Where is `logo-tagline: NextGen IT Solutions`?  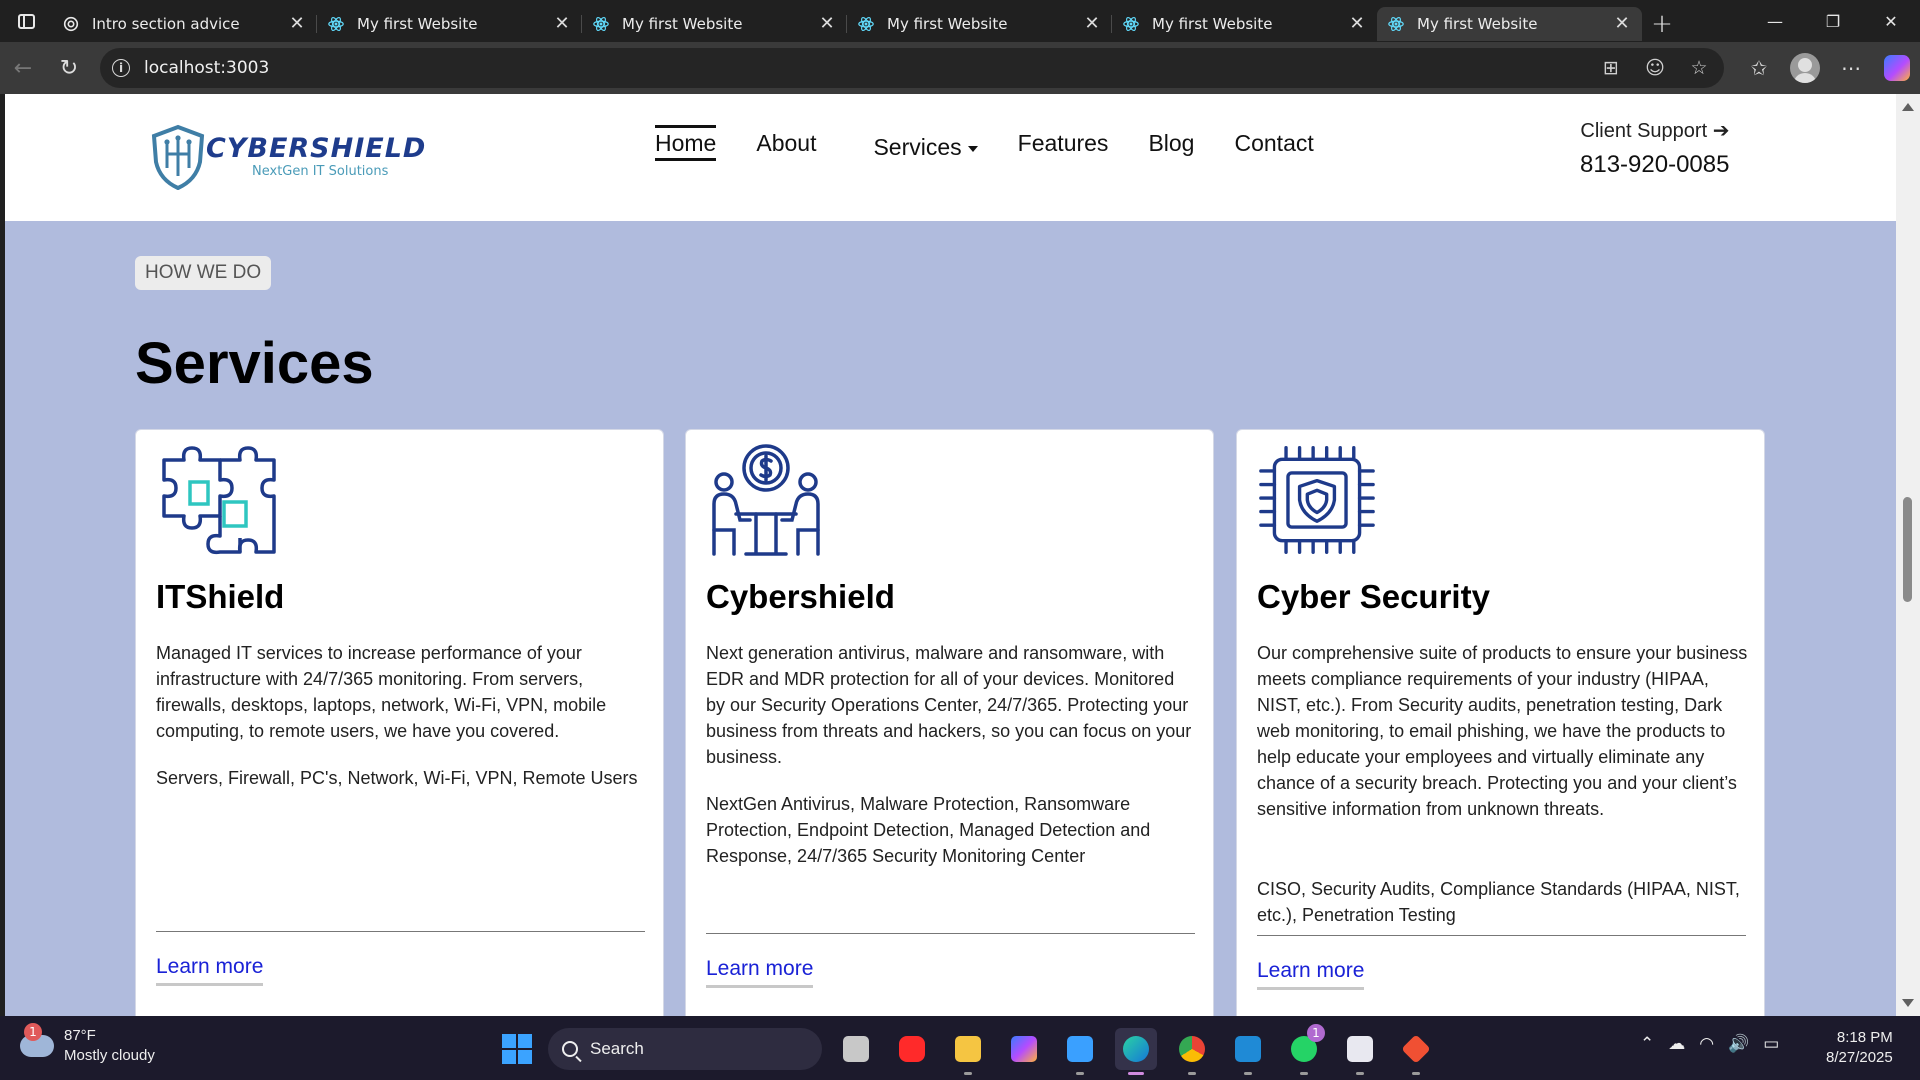 logo-tagline: NextGen IT Solutions is located at coordinates (320, 171).